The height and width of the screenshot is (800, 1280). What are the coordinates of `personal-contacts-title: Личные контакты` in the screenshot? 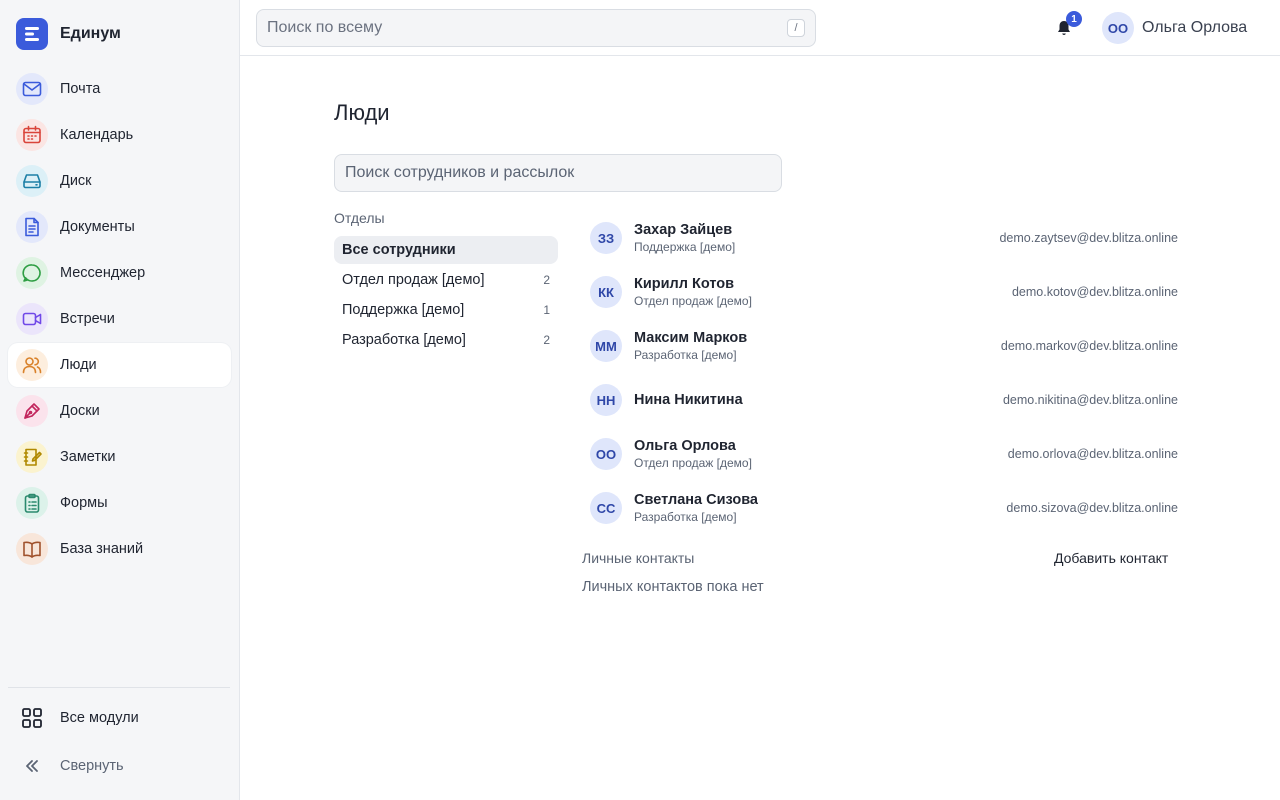 It's located at (638, 558).